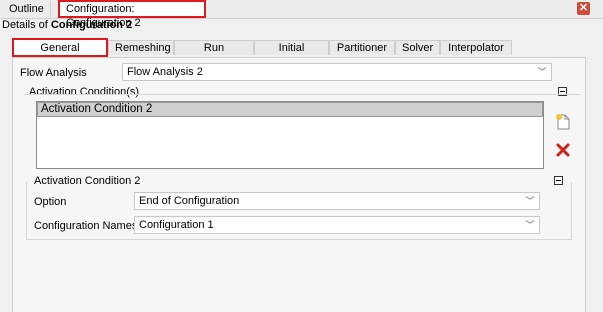 This screenshot has width=603, height=312. I want to click on tab-outline: Outline, so click(27, 9).